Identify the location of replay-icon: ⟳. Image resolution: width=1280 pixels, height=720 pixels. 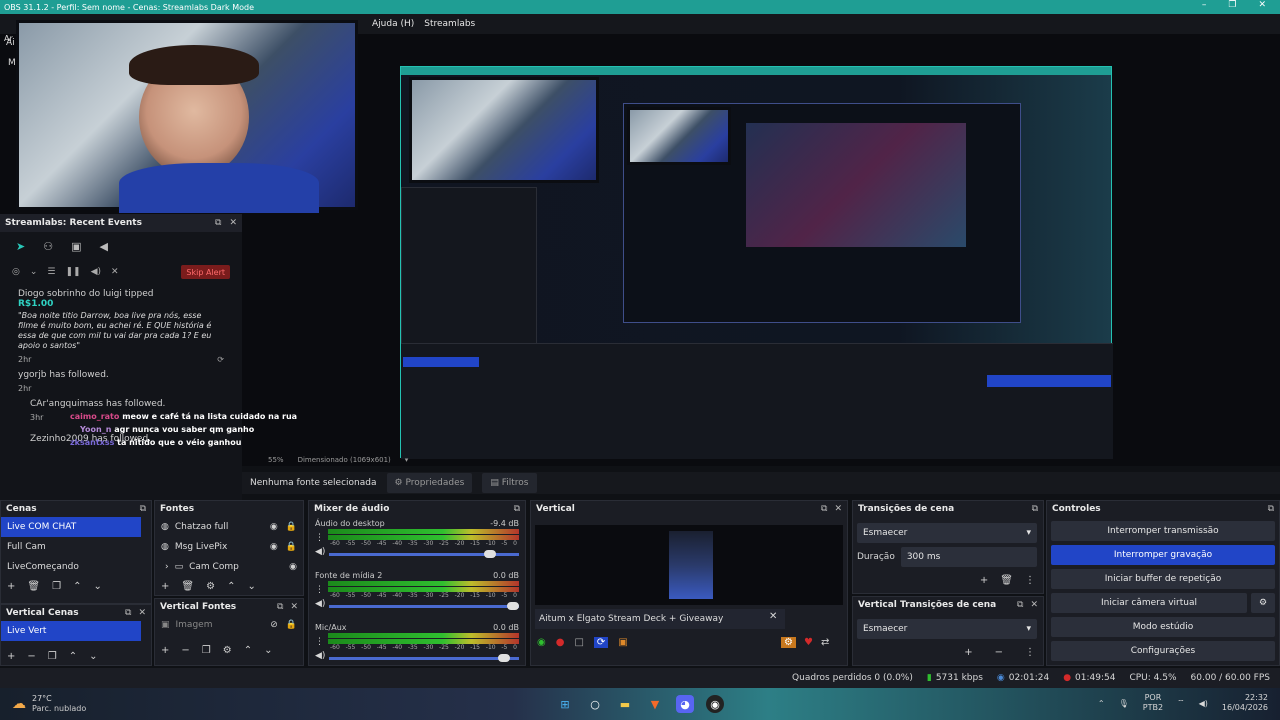
(220, 359).